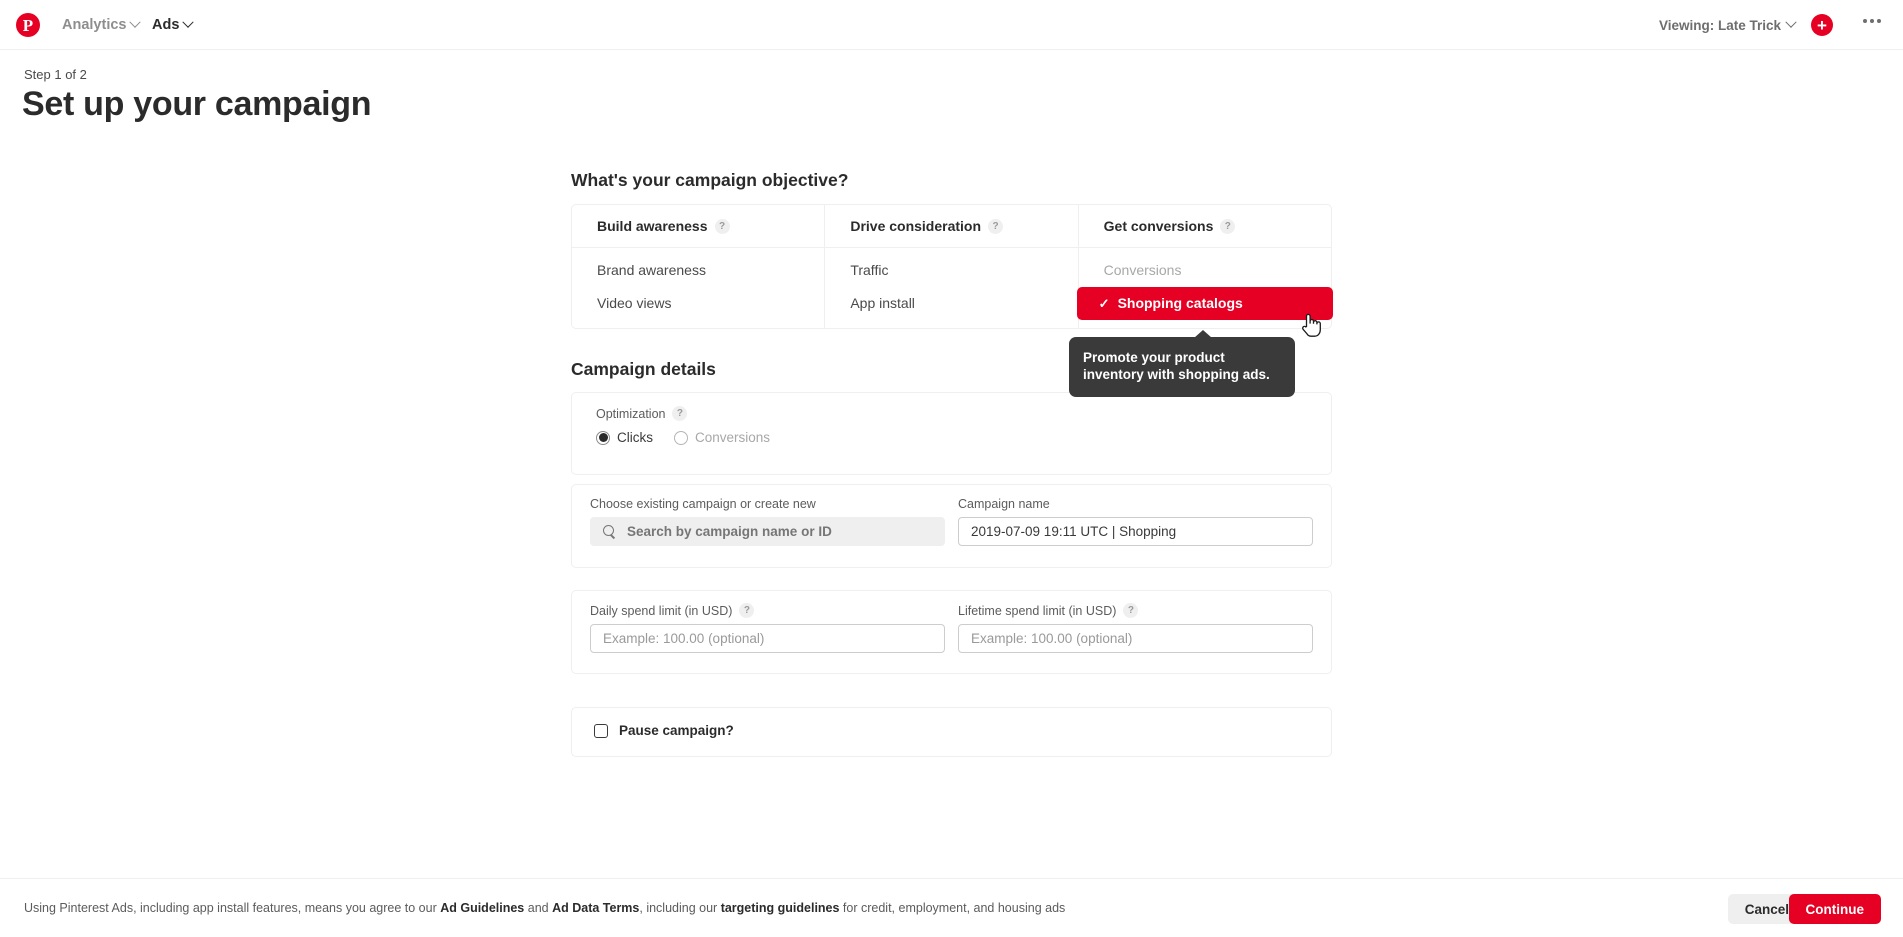 This screenshot has width=1903, height=937. I want to click on legal-text-part-4: for credit, employment, and housing ads, so click(952, 908).